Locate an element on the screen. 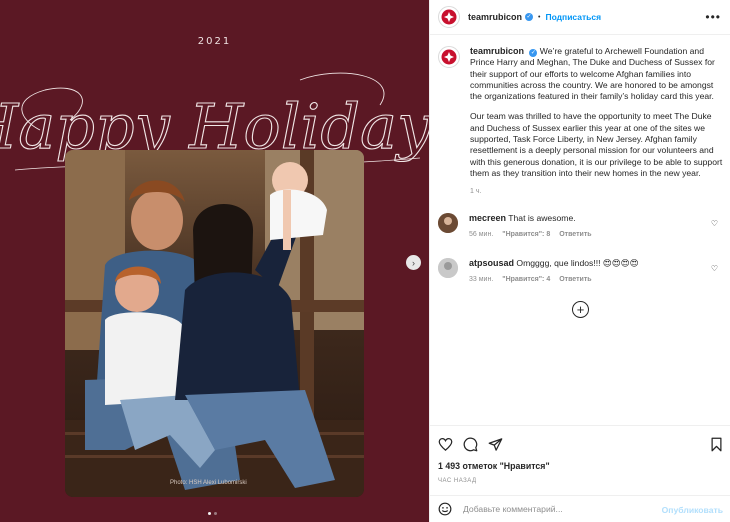 This screenshot has height=522, width=730. comment-username: mecreen is located at coordinates (487, 218).